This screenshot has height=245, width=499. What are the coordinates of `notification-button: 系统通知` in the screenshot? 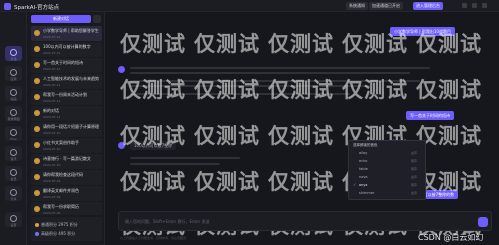 It's located at (357, 6).